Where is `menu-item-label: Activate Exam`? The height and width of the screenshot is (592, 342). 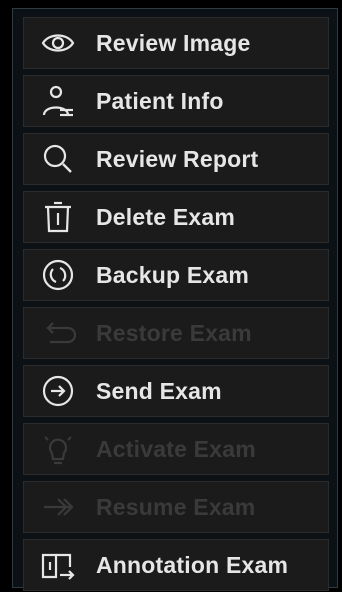
menu-item-label: Activate Exam is located at coordinates (176, 448).